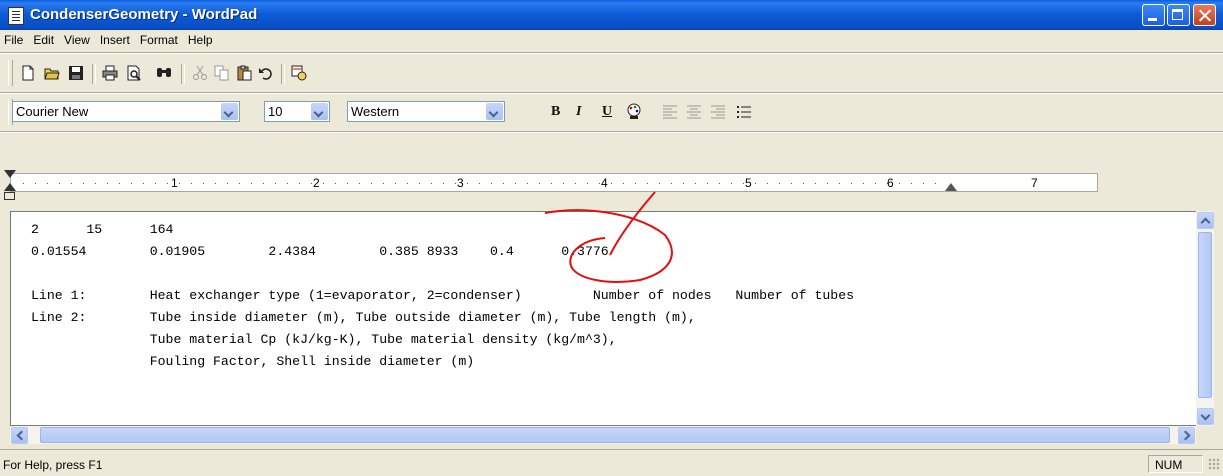  What do you see at coordinates (174, 183) in the screenshot?
I see `ruler-mark: 1` at bounding box center [174, 183].